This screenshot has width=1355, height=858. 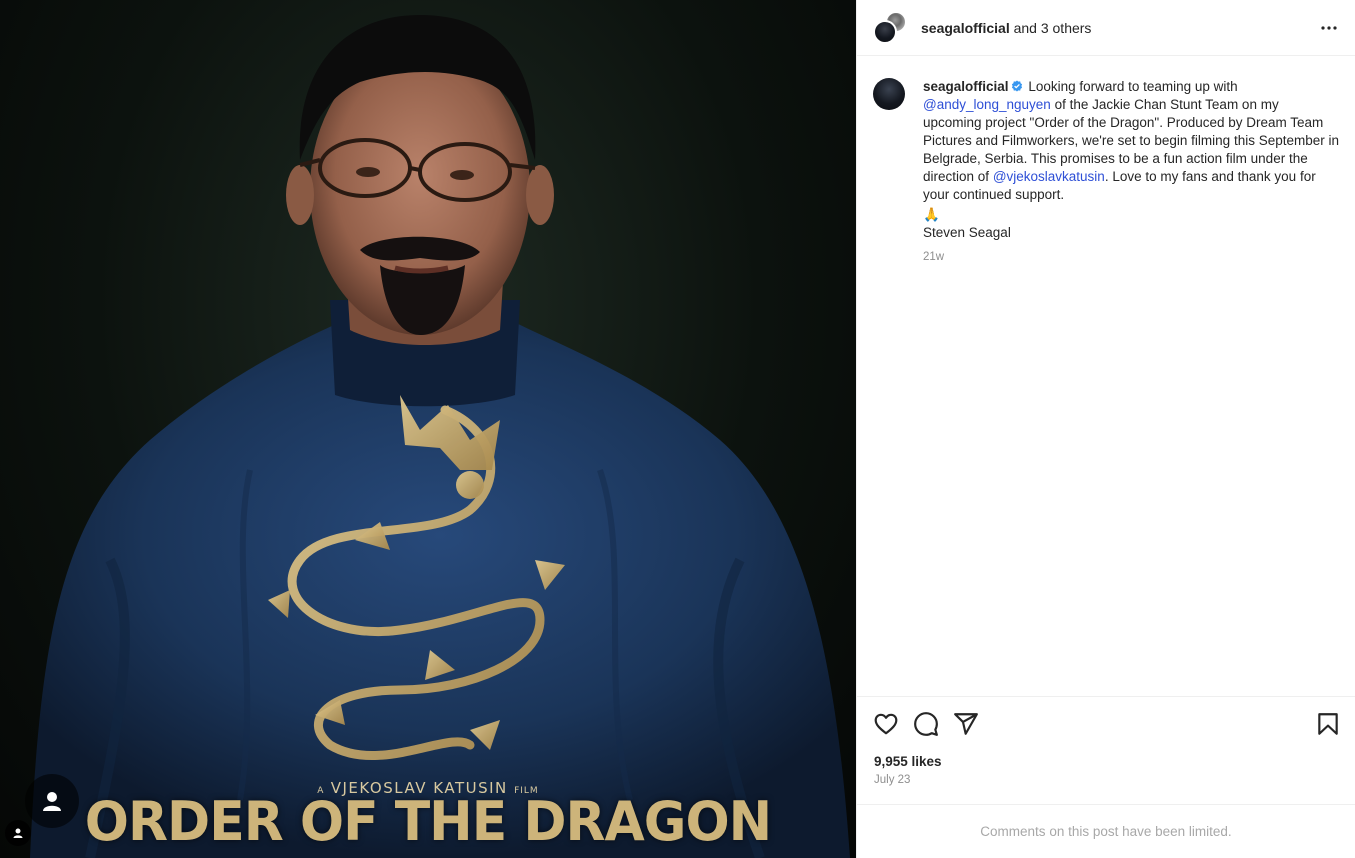 I want to click on poster-title: ORDER OF THE DRAGON, so click(x=428, y=822).